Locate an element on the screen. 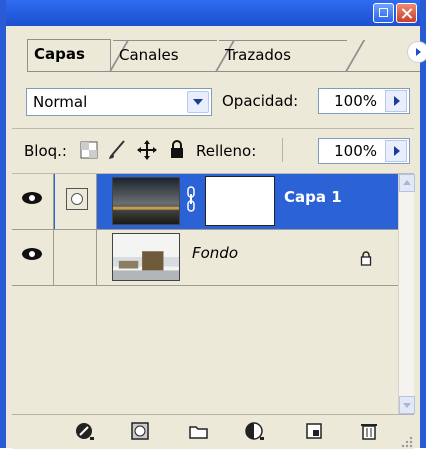 The width and height of the screenshot is (426, 449). tab-capas: Capas is located at coordinates (69, 55).